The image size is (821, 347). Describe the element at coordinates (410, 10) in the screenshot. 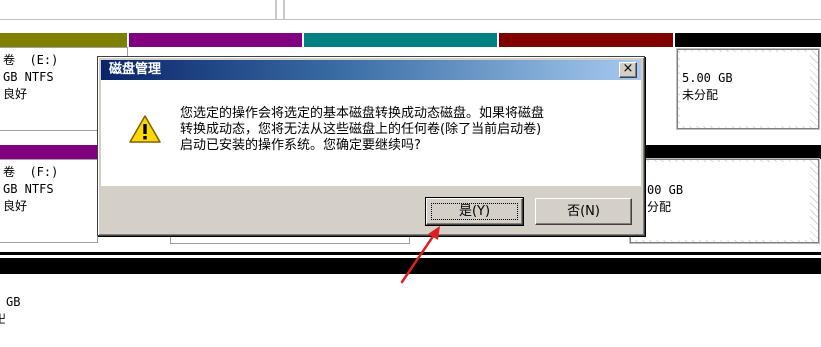

I see `top-disk-row` at that location.